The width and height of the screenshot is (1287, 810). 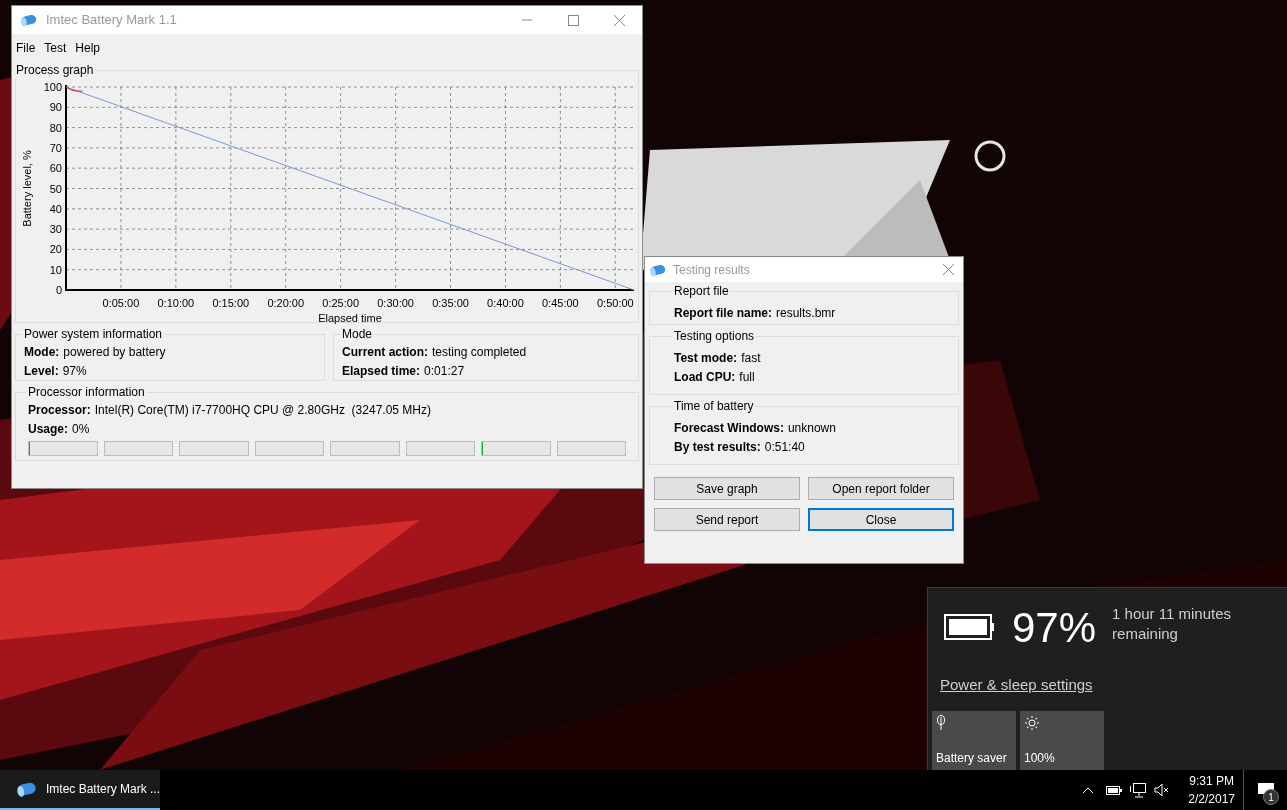 What do you see at coordinates (727, 488) in the screenshot?
I see `dialog-button: Save graph` at bounding box center [727, 488].